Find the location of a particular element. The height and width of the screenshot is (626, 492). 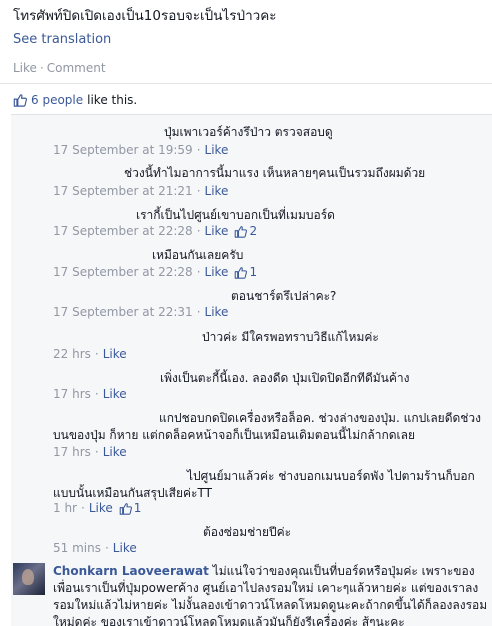

comment-text: ป่าวค่ะ มีใครพอทราบวิธีแก้ไหมค่ะ is located at coordinates (290, 337).